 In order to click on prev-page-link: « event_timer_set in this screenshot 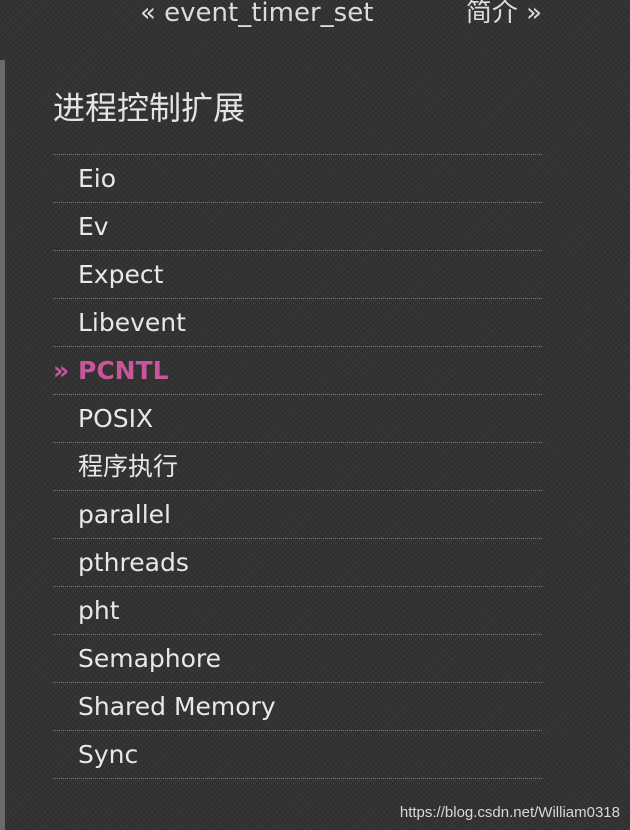, I will do `click(256, 15)`.